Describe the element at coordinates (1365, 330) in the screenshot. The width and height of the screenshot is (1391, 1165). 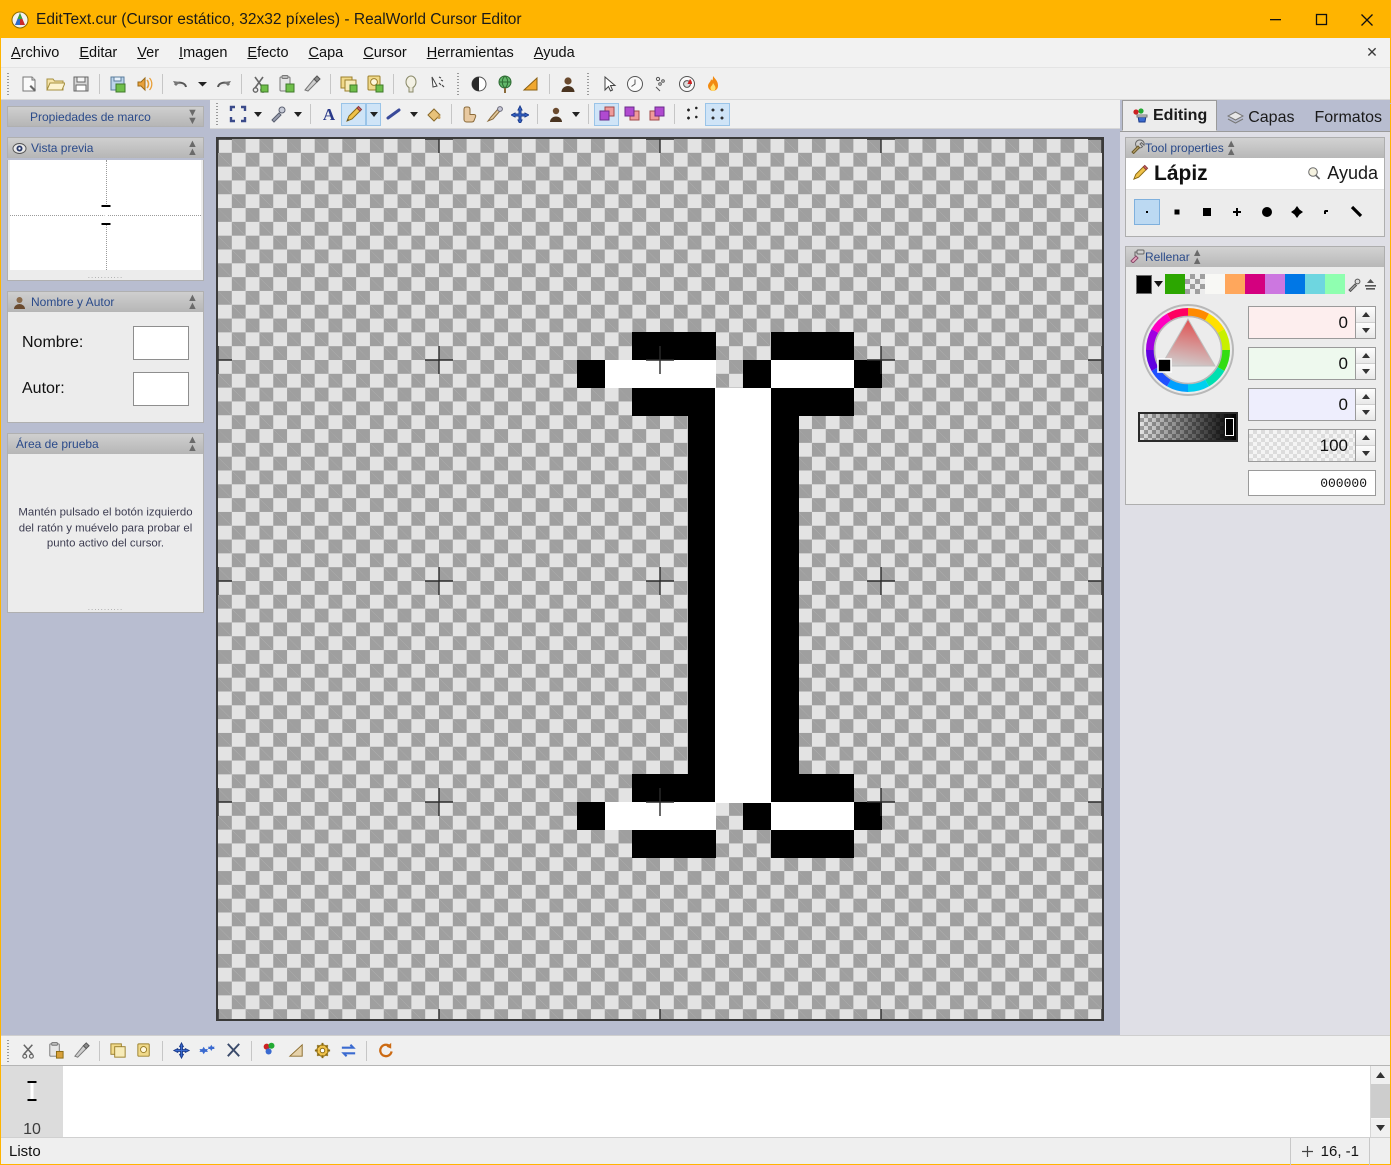
I see `red-decrement-button` at that location.